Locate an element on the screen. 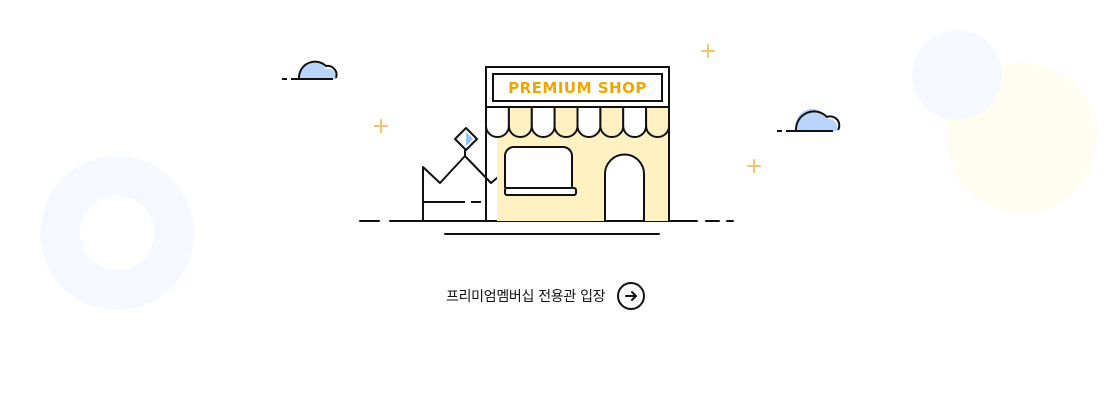 The height and width of the screenshot is (400, 1120). premium-membership-enter-button: 프리미엄멤버십 전용관 입장 is located at coordinates (546, 296).